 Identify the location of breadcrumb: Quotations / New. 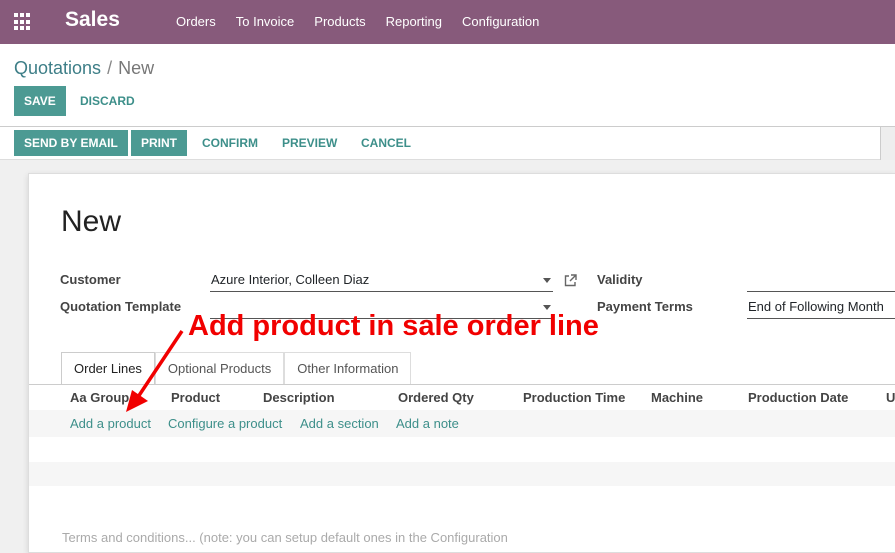
(84, 68).